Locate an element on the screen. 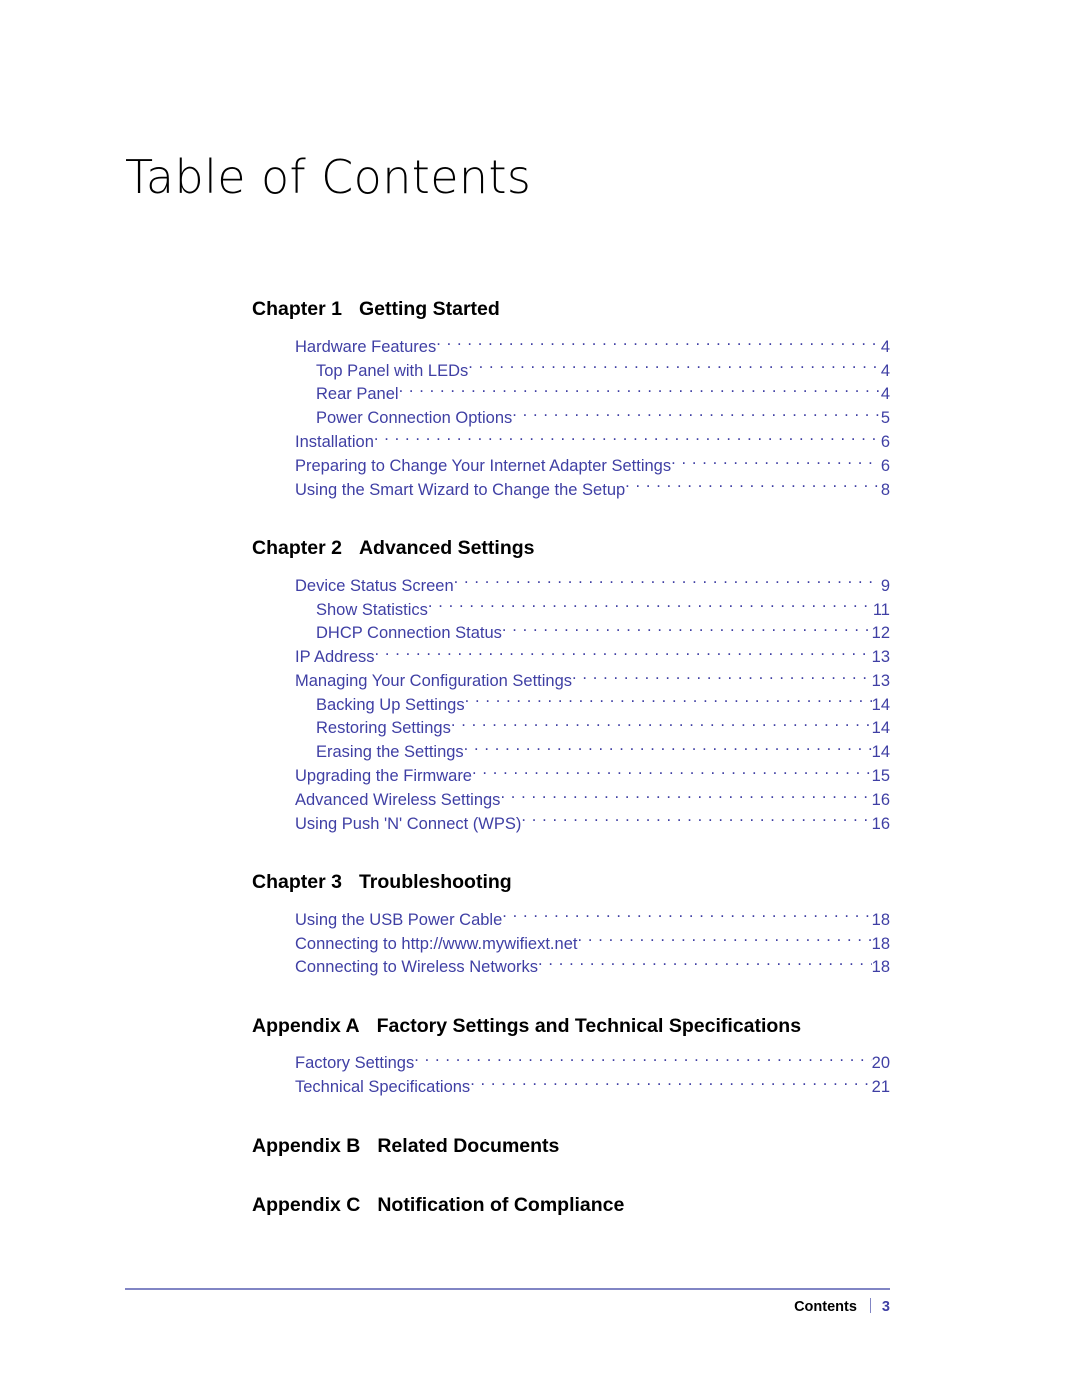 The width and height of the screenshot is (1080, 1397). toc-entry-label: Power Connection Options is located at coordinates (414, 418).